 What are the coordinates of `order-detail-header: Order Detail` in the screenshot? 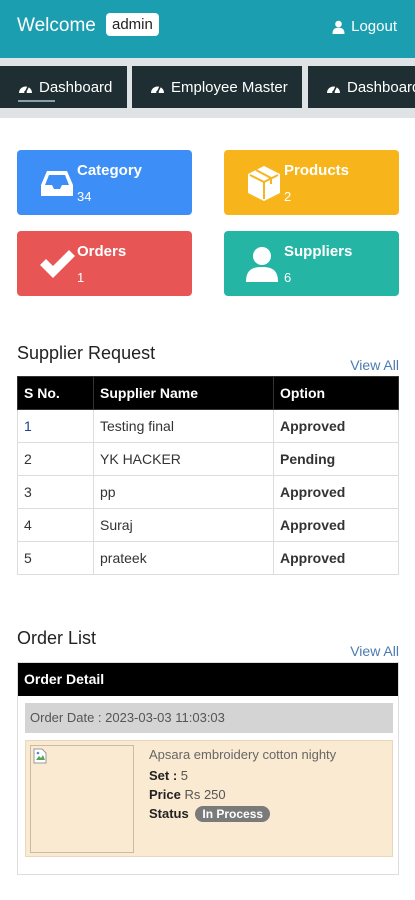 It's located at (208, 679).